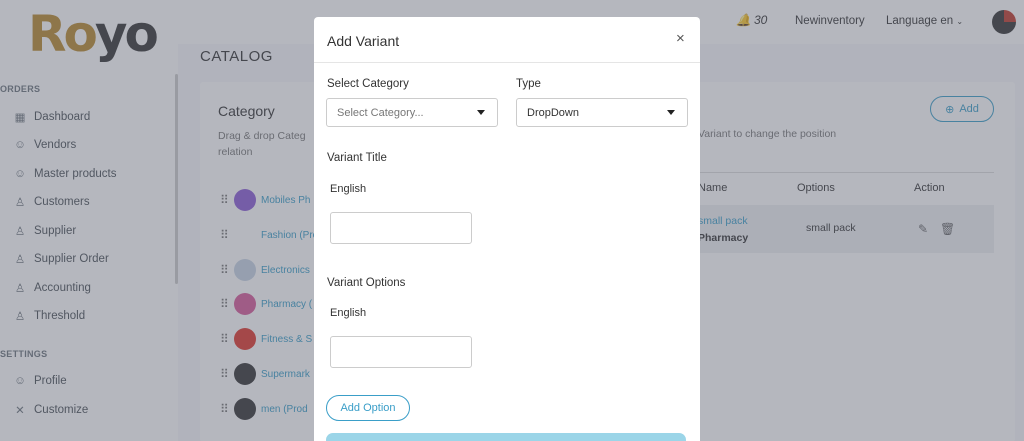  Describe the element at coordinates (368, 408) in the screenshot. I see `add-option-button: Add Option` at that location.